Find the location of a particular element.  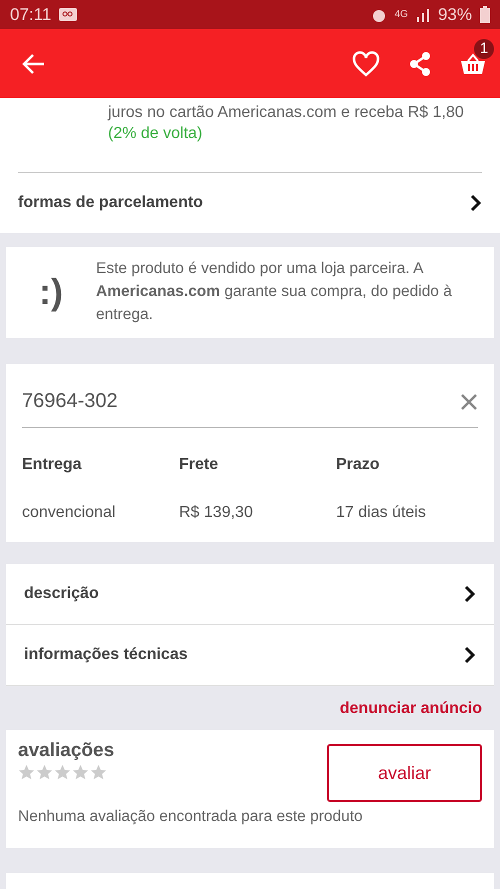

column-header: Prazo is located at coordinates (358, 465).